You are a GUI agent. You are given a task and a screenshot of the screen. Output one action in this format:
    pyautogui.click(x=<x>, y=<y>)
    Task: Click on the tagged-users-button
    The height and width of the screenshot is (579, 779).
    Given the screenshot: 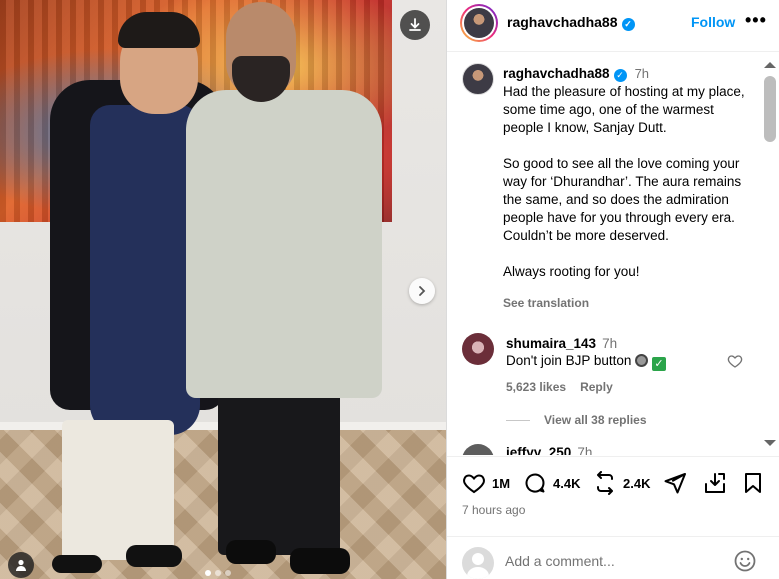 What is the action you would take?
    pyautogui.click(x=21, y=565)
    